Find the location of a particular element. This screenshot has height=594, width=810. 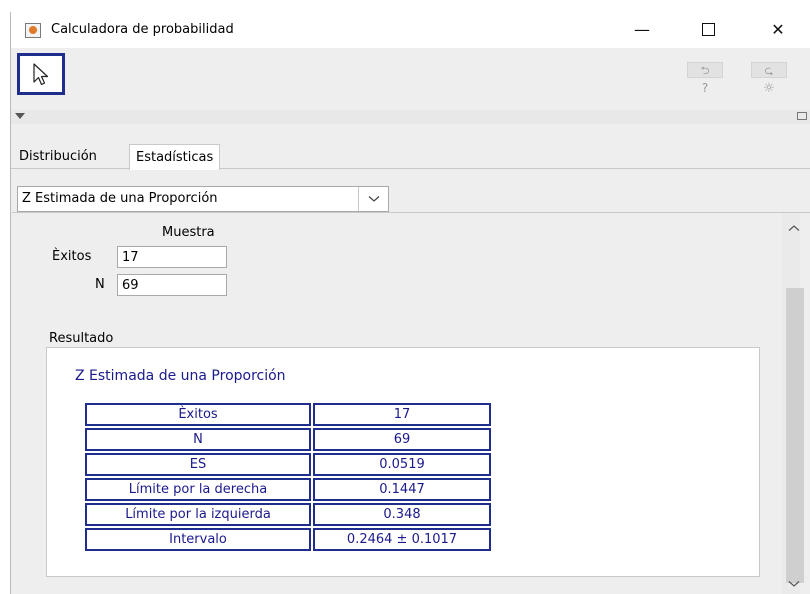

statistic-type-selected: Z Estimada de una Proporción is located at coordinates (120, 198).